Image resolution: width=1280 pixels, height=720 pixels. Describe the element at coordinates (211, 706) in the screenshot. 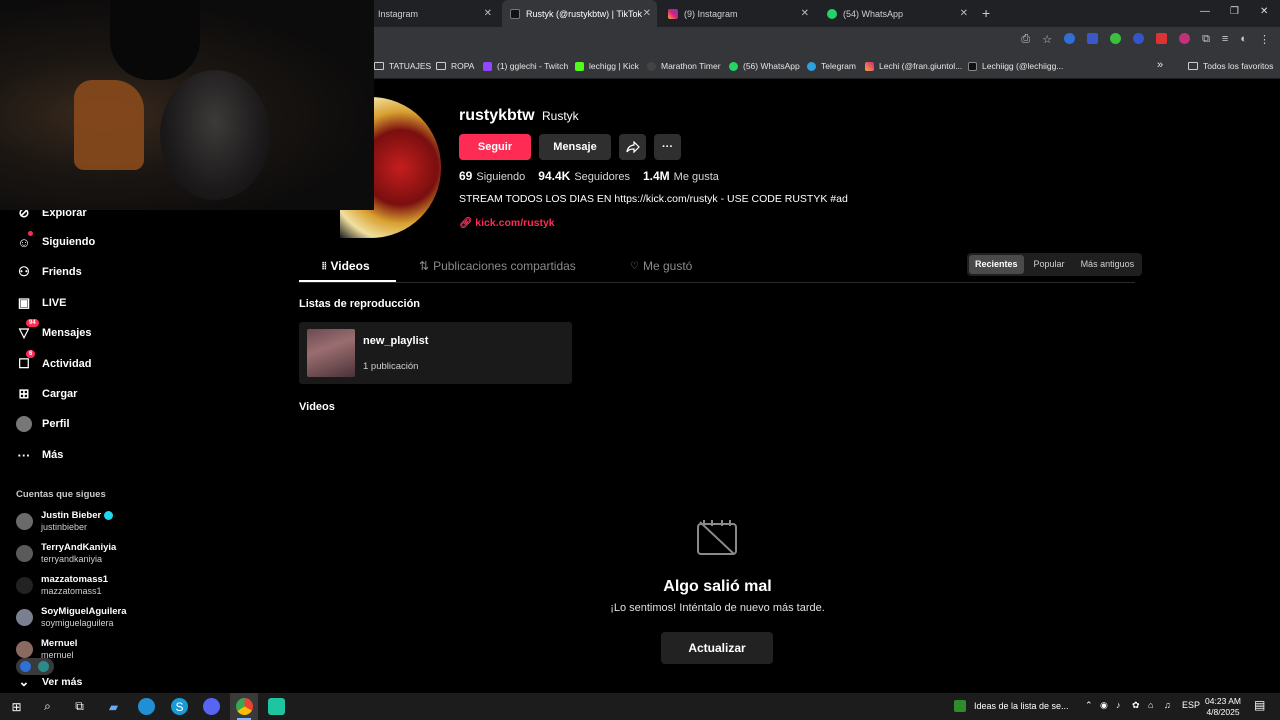

I see `discord-icon` at that location.